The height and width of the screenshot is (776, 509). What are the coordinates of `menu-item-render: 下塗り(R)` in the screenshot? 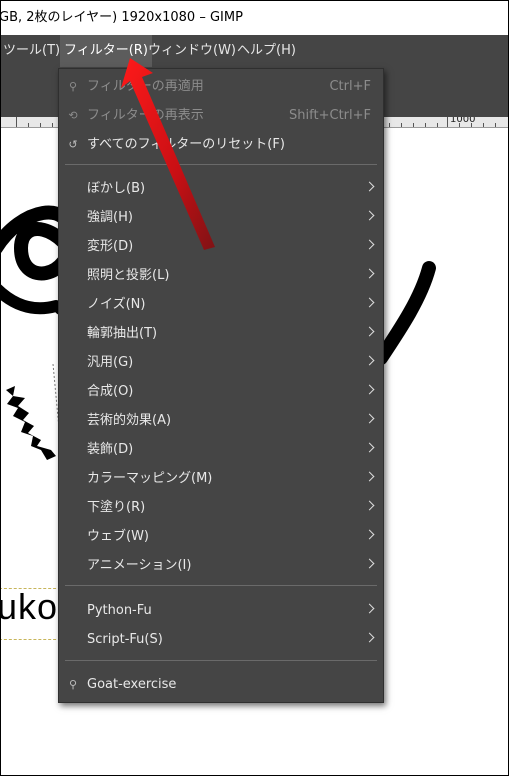 It's located at (221, 507).